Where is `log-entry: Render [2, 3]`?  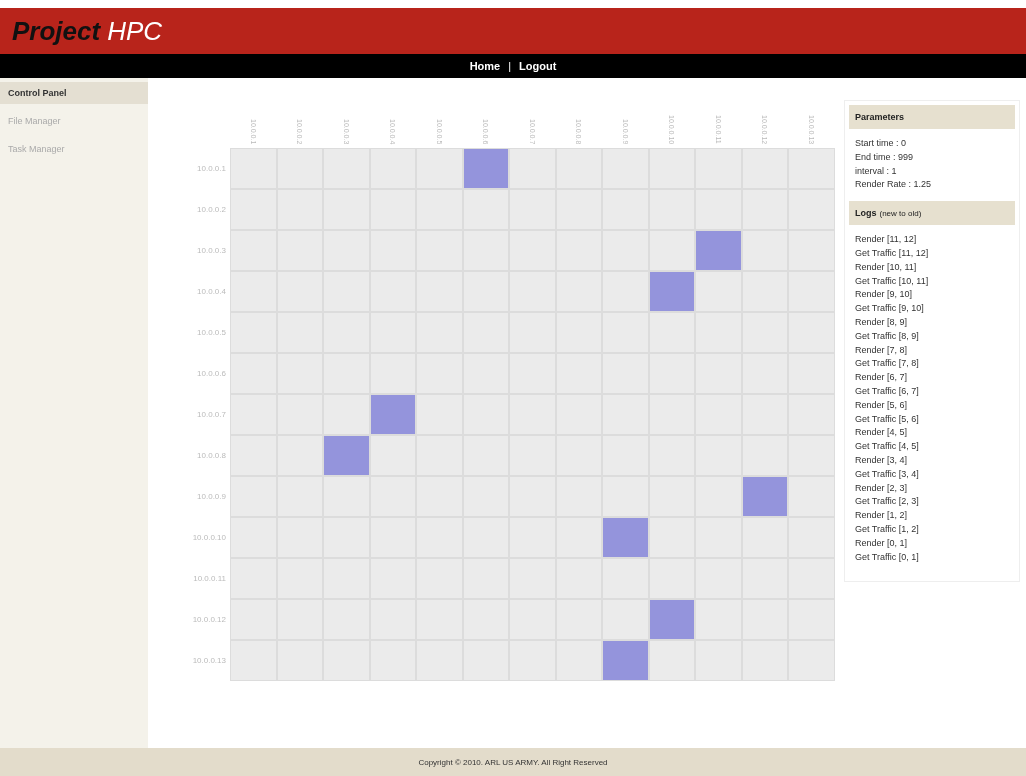
log-entry: Render [2, 3] is located at coordinates (882, 488).